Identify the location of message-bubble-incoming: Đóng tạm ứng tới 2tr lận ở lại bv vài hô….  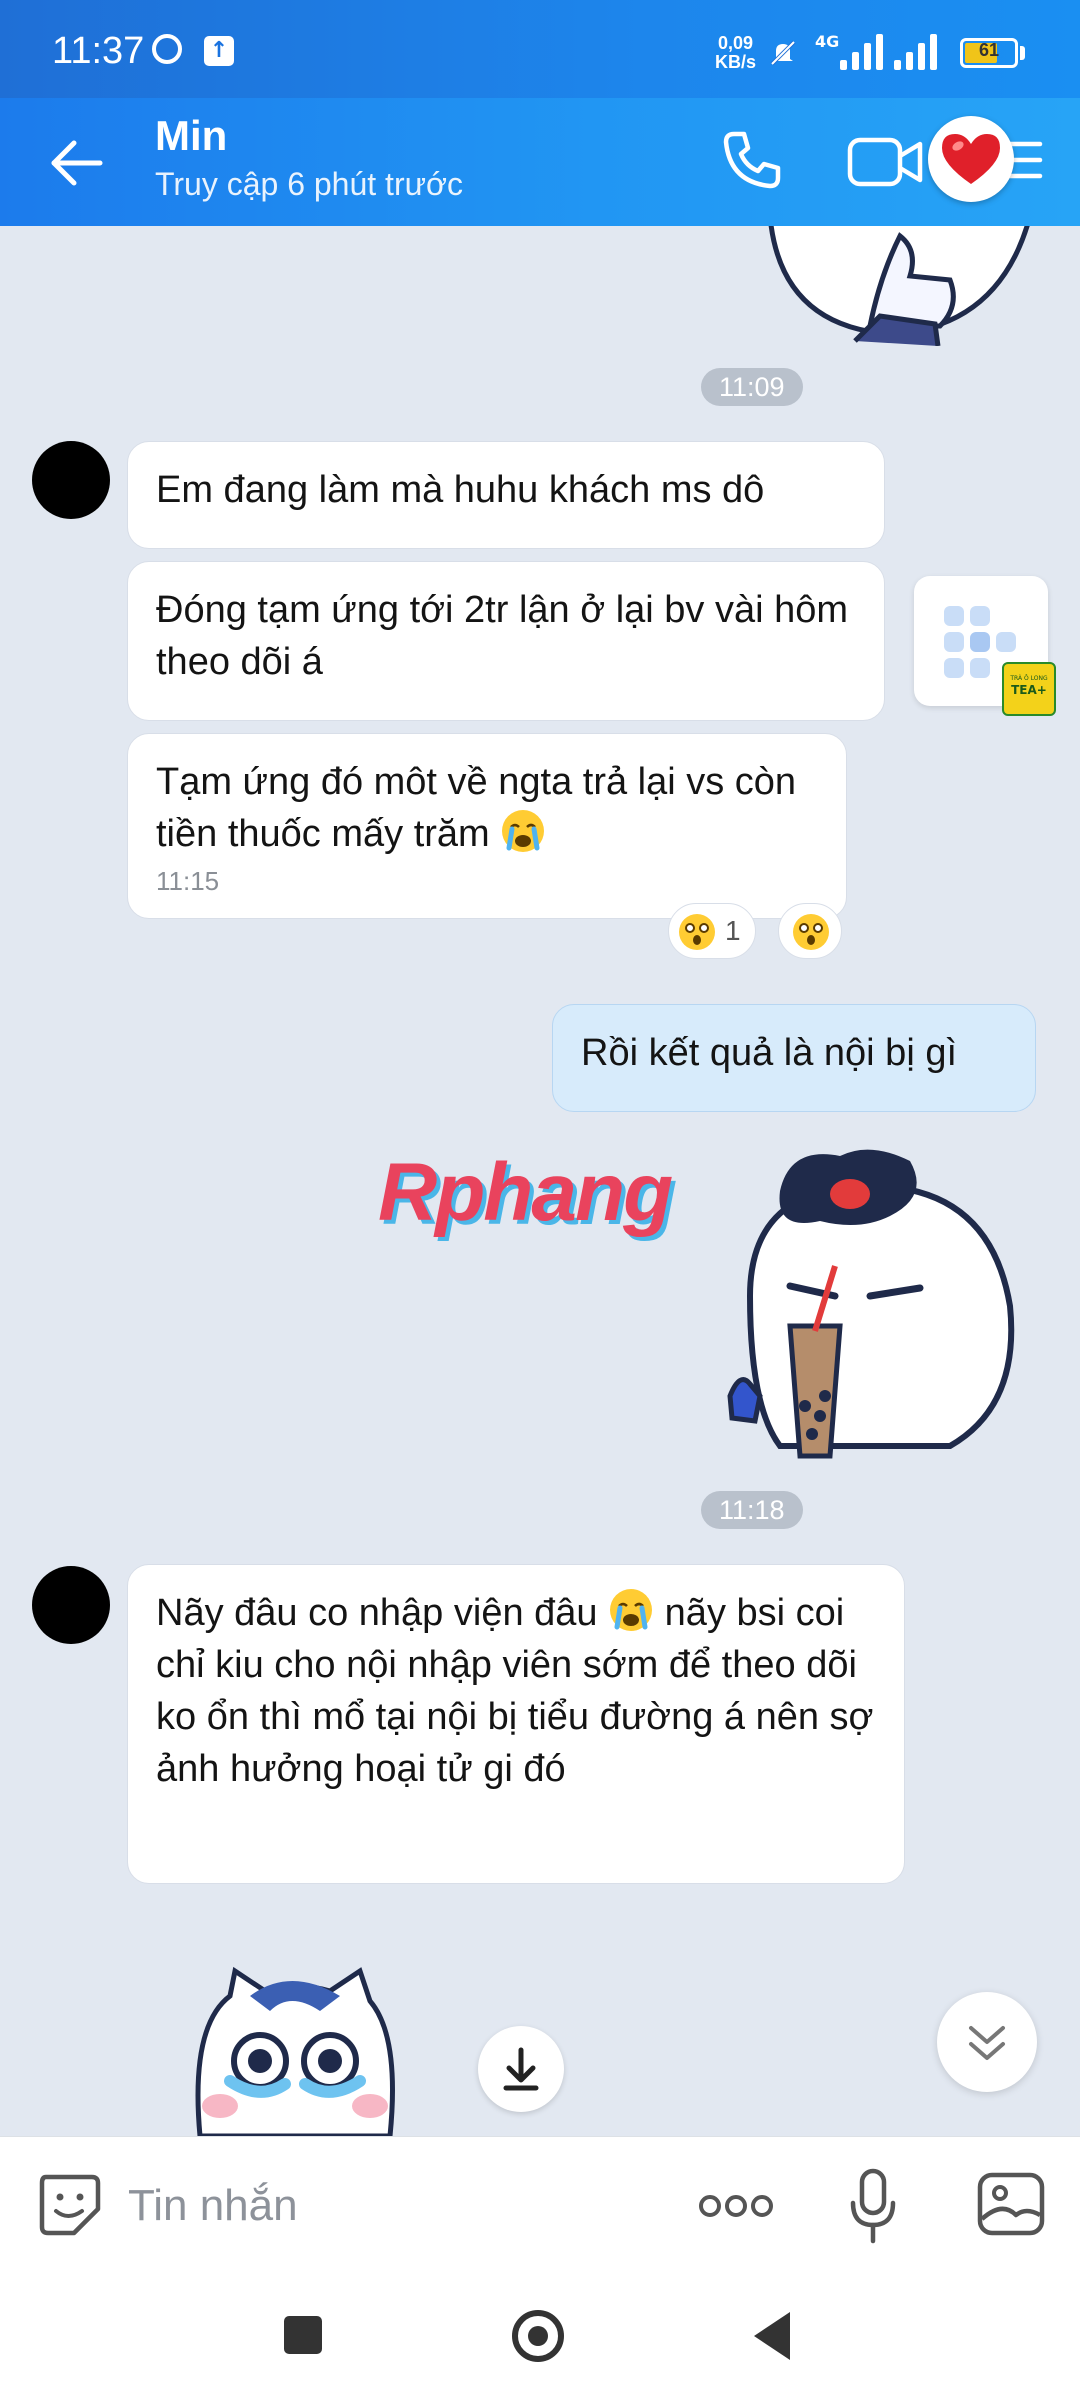
(506, 641).